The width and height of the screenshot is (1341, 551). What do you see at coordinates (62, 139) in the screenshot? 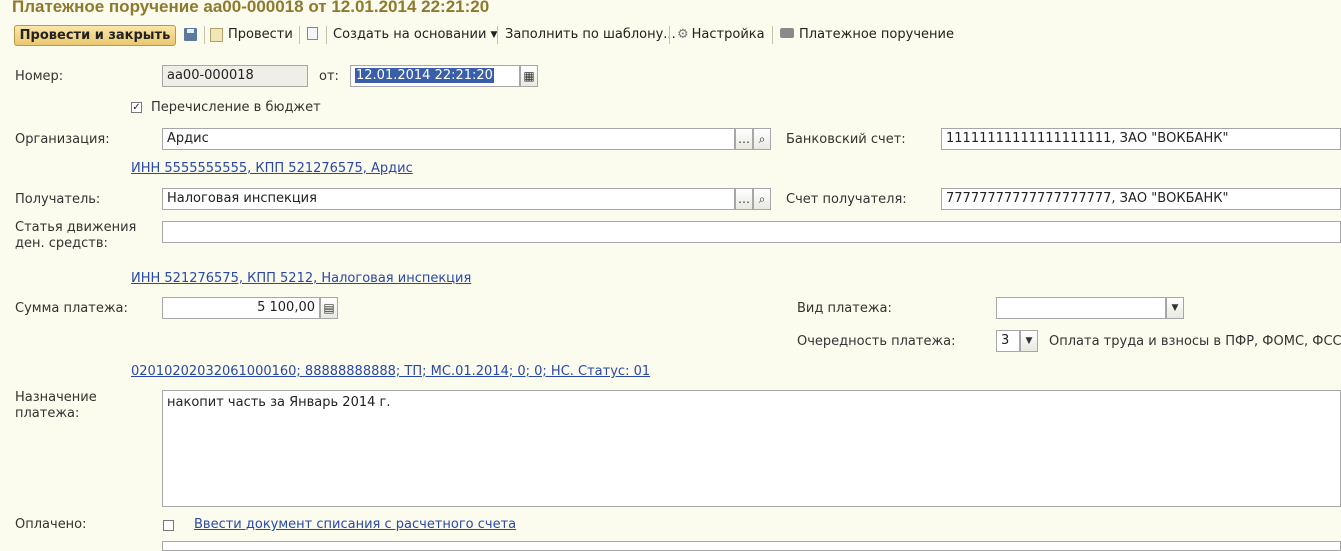
I see `organization-label: Организация:` at bounding box center [62, 139].